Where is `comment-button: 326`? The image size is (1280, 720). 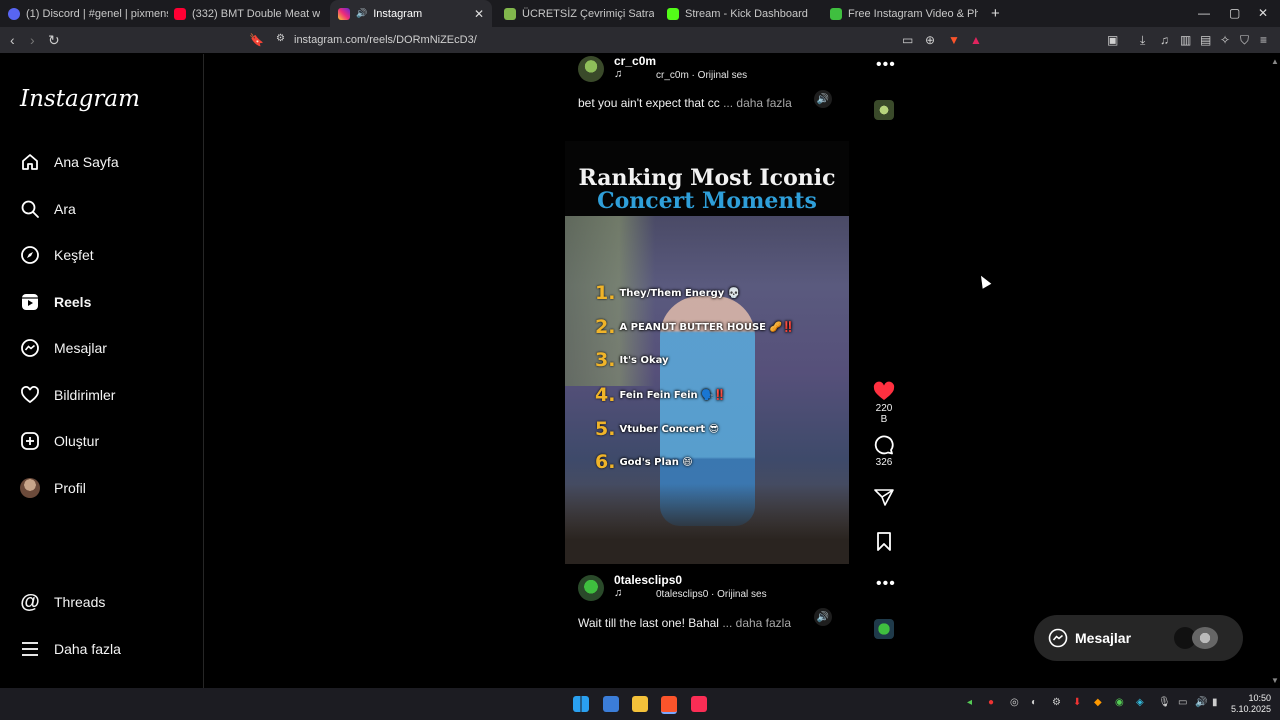
comment-button: 326 is located at coordinates (884, 451).